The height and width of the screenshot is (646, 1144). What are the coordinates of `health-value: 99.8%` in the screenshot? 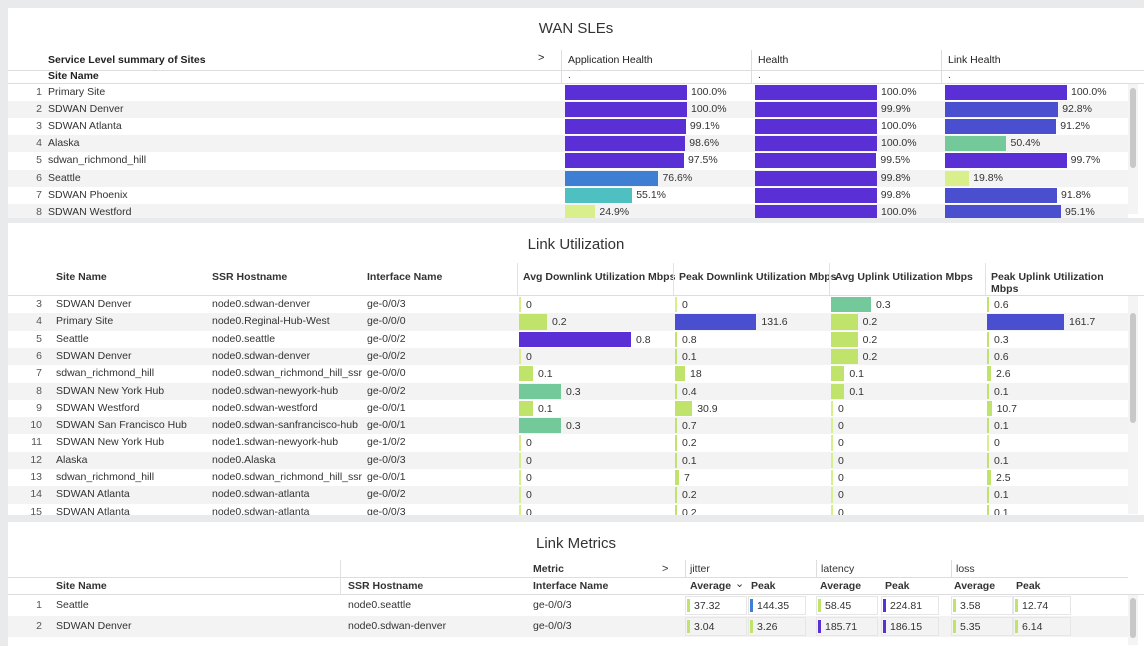 It's located at (895, 177).